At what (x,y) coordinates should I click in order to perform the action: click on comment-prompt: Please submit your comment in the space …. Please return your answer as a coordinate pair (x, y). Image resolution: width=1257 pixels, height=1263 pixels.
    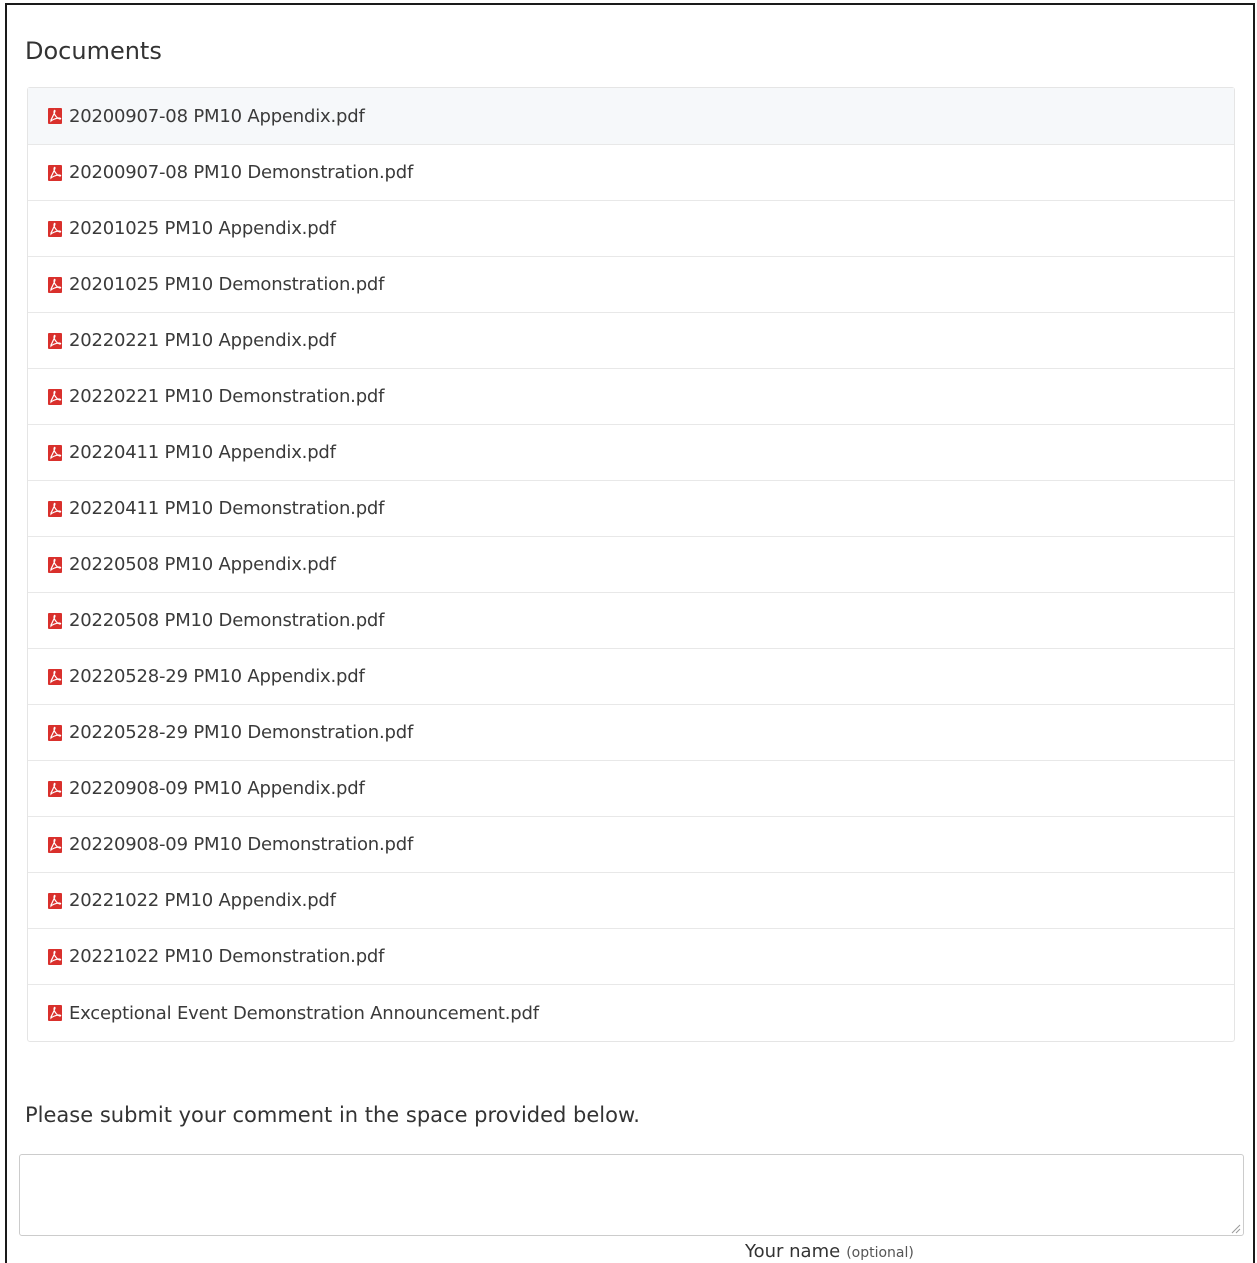
    Looking at the image, I should click on (332, 1115).